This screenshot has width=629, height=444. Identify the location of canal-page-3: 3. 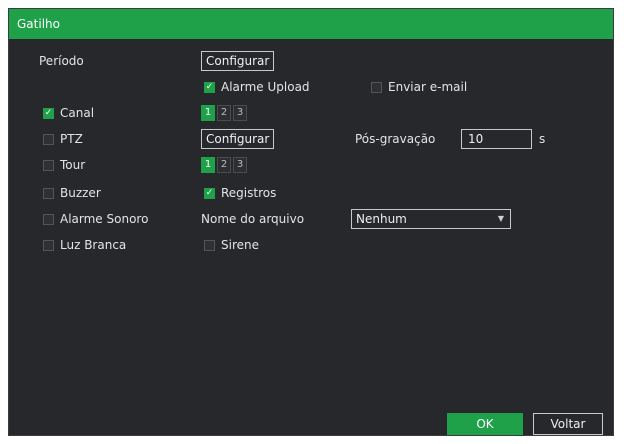
(240, 113).